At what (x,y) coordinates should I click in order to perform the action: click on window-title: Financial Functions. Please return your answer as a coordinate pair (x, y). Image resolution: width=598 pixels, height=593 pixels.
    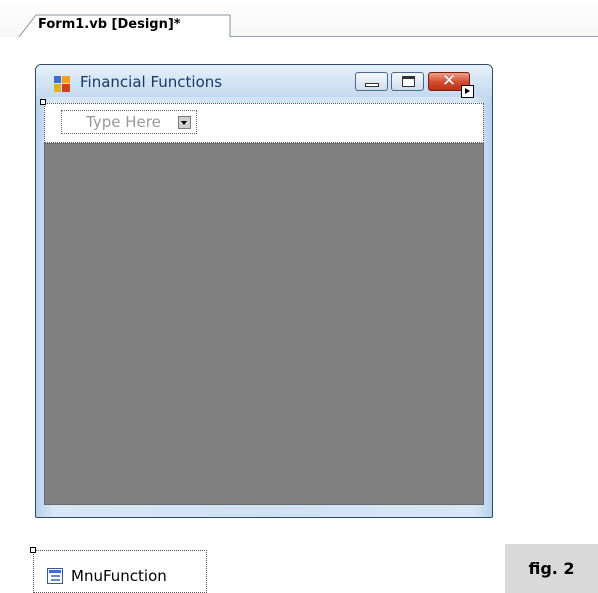
    Looking at the image, I should click on (151, 82).